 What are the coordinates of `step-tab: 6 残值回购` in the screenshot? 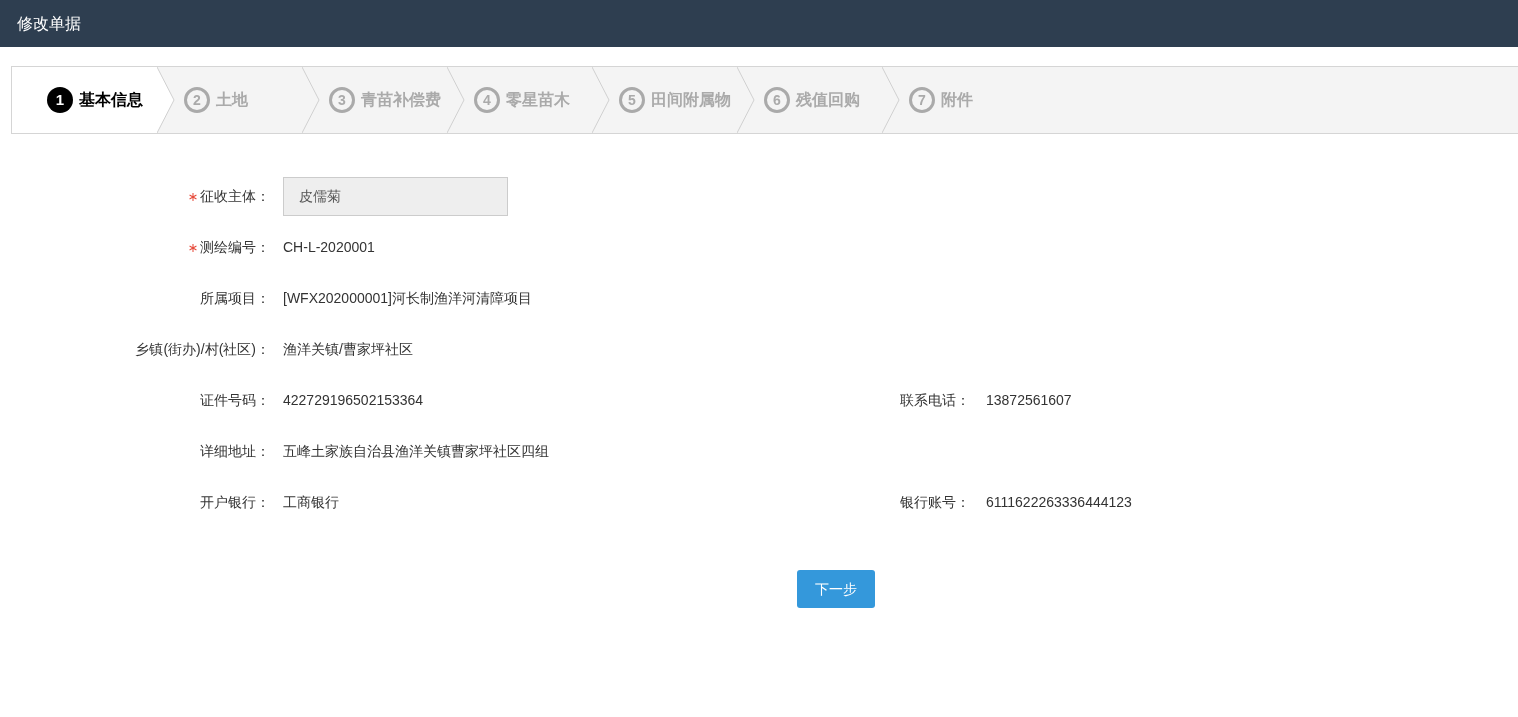 It's located at (818, 100).